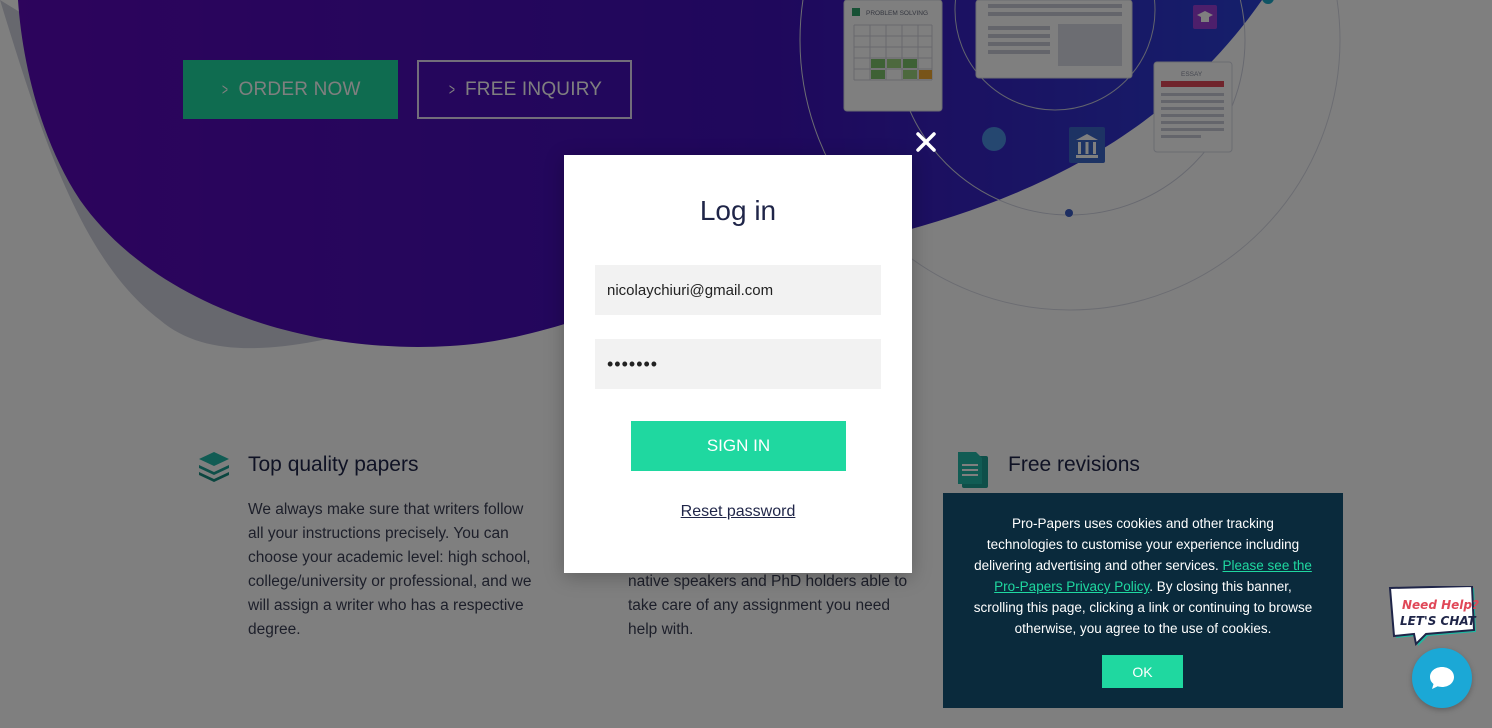  I want to click on need-help-chat-badge: Need Help? LET'S CHAT, so click(1434, 617).